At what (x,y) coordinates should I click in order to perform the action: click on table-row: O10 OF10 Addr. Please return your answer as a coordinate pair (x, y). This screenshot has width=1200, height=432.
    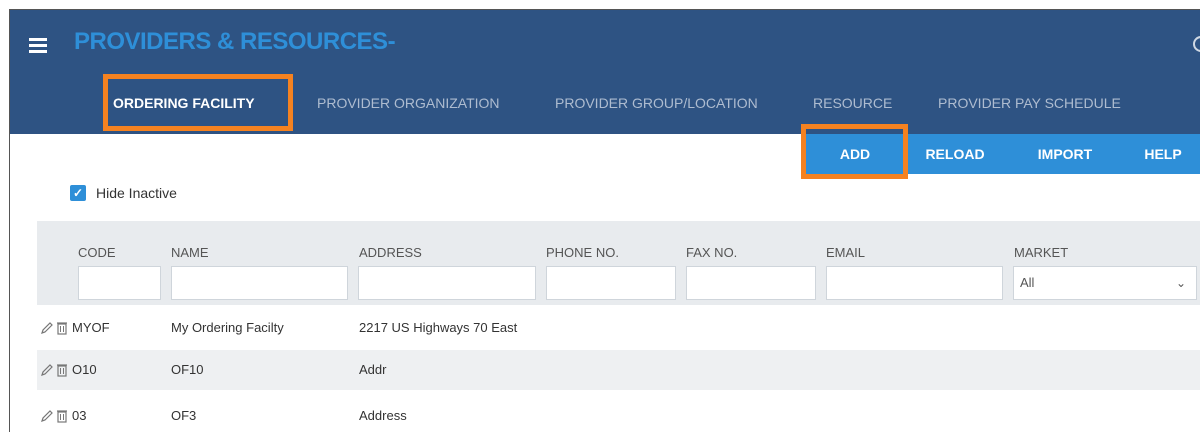
    Looking at the image, I should click on (618, 370).